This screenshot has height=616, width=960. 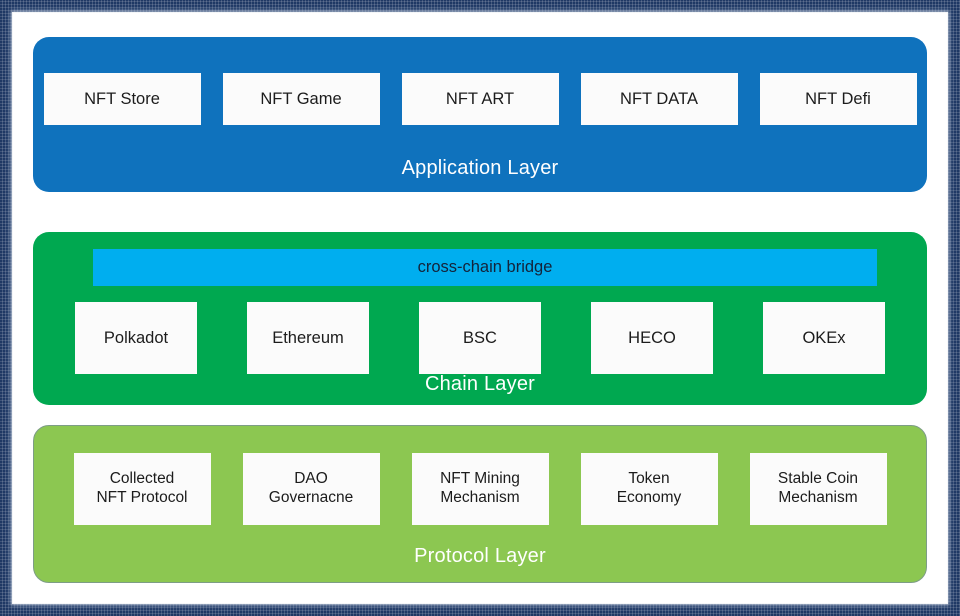 I want to click on node-label: Token Economy, so click(x=649, y=489).